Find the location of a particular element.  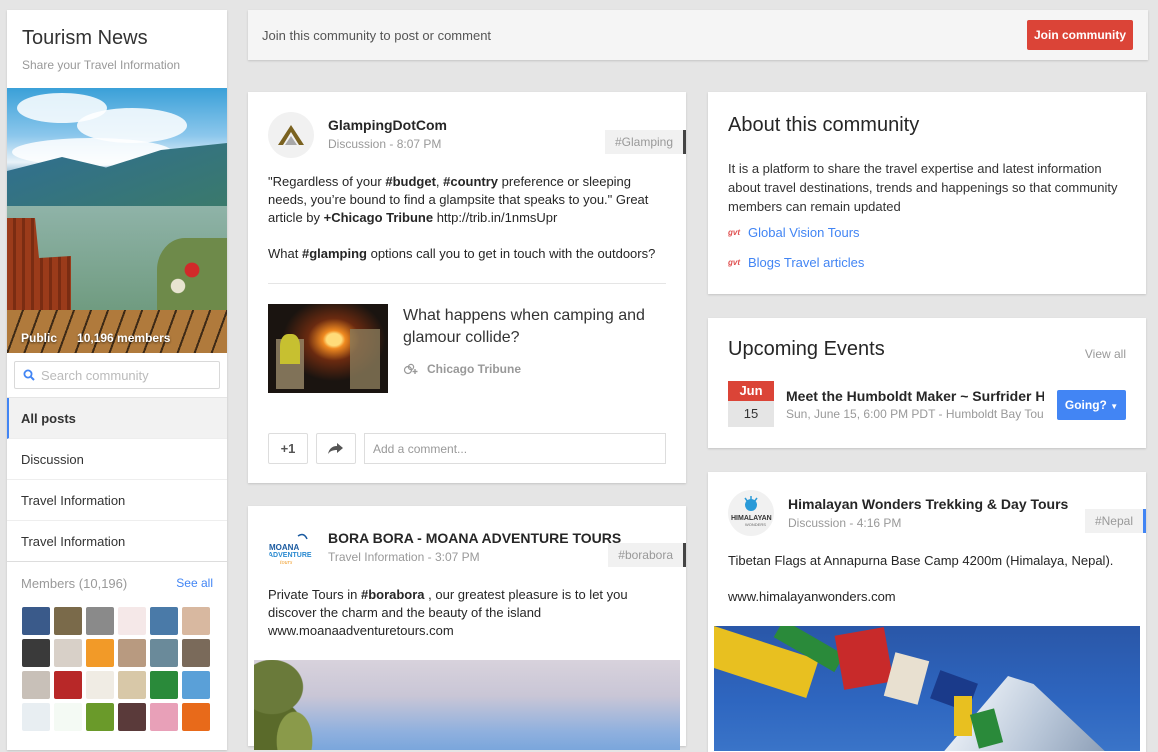

join-community-button: Join community is located at coordinates (1080, 35).